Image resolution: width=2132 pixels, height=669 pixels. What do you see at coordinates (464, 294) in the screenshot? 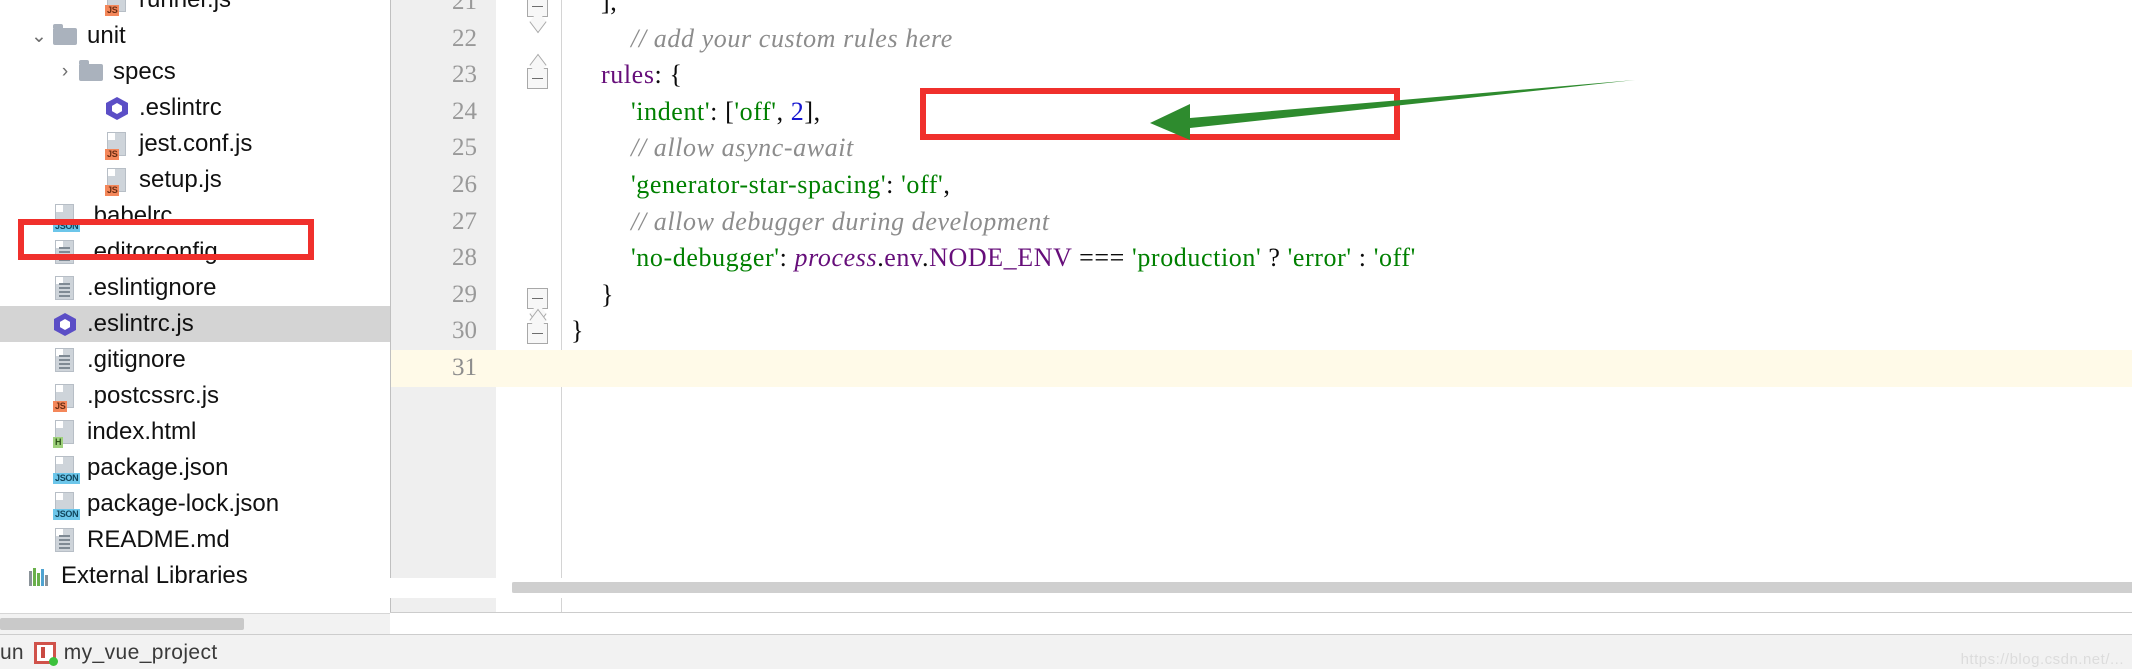
I see `line-number: 29` at bounding box center [464, 294].